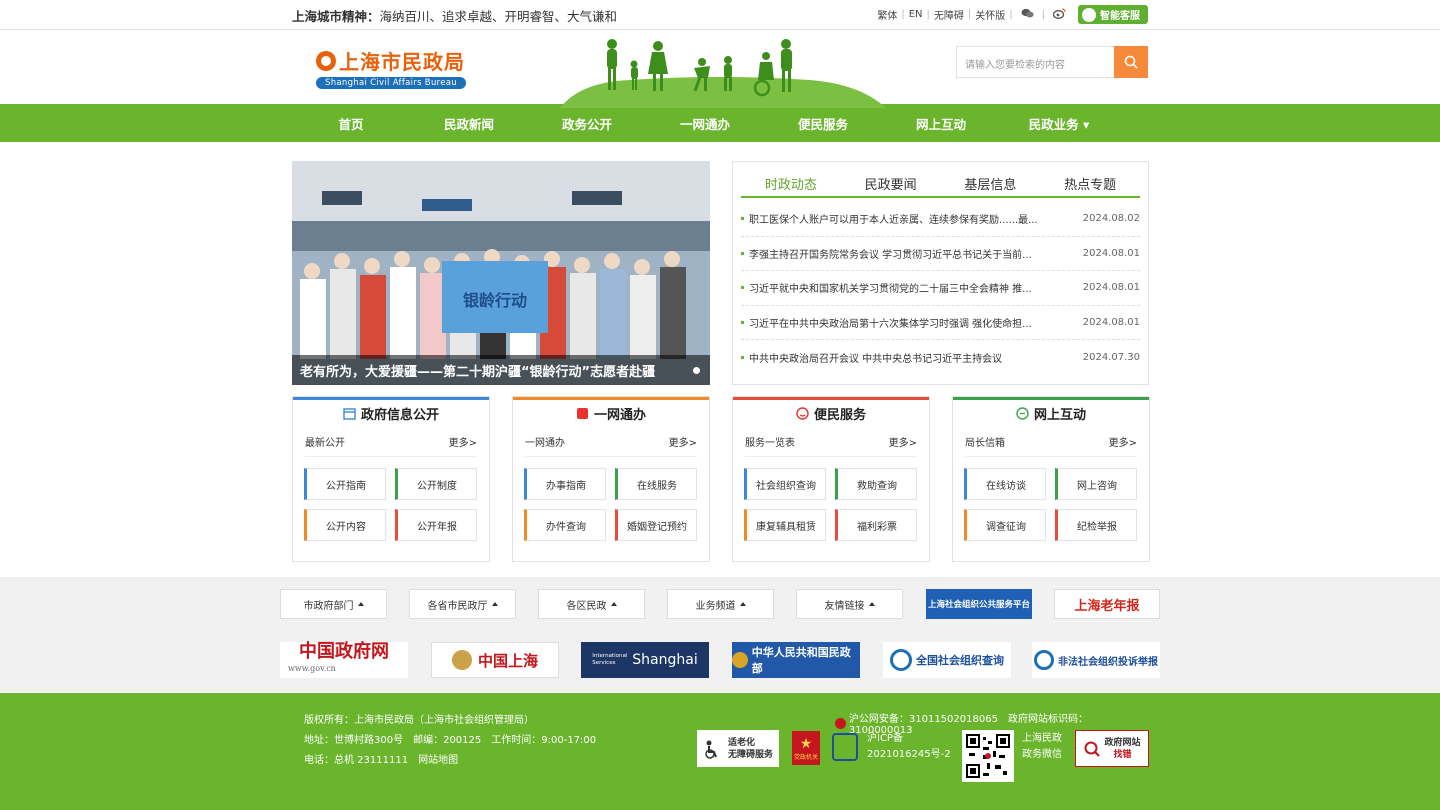  I want to click on wechat-icon, so click(1027, 15).